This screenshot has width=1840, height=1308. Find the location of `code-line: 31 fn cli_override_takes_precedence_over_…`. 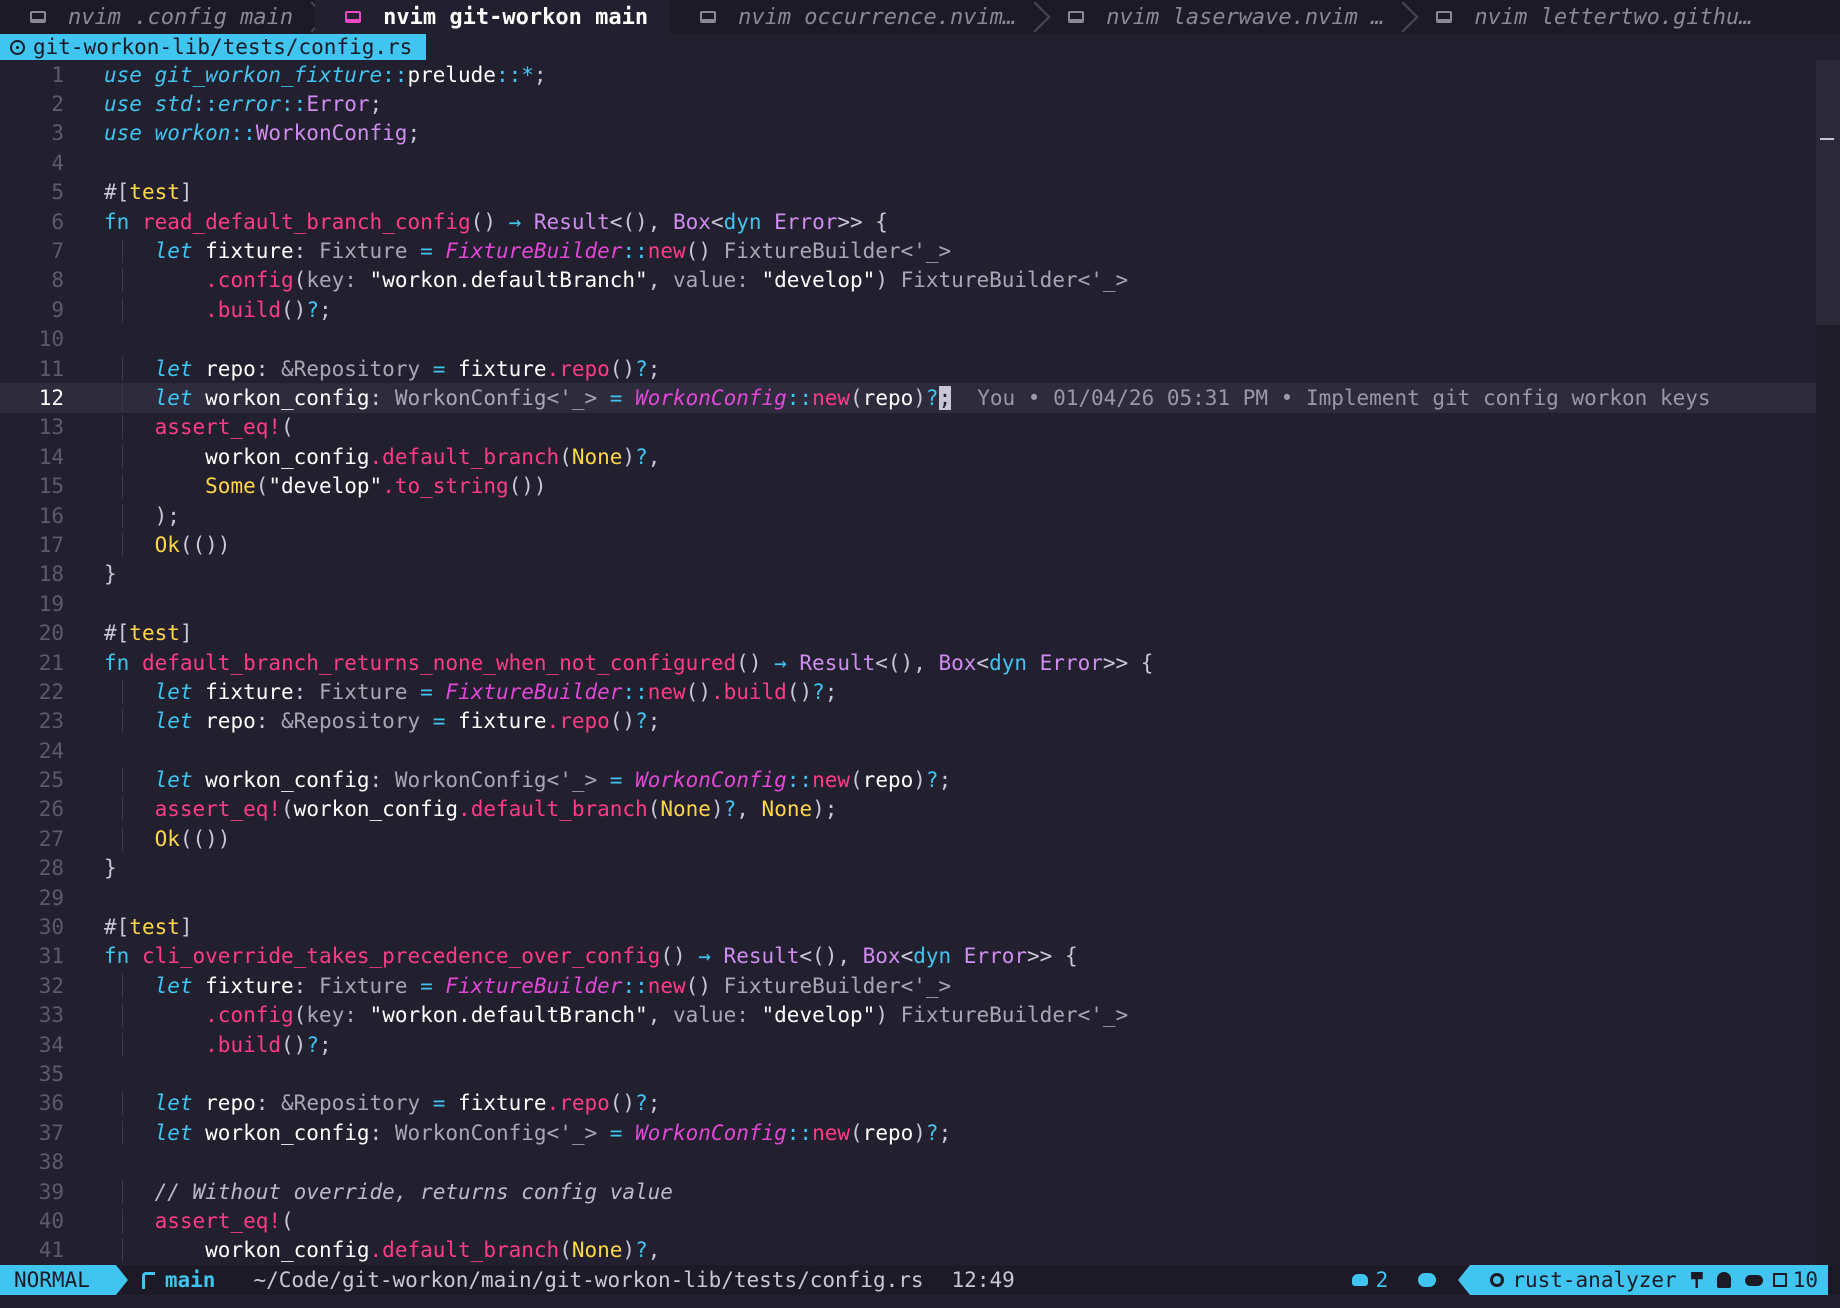

code-line: 31 fn cli_override_takes_precedence_over_… is located at coordinates (558, 956).